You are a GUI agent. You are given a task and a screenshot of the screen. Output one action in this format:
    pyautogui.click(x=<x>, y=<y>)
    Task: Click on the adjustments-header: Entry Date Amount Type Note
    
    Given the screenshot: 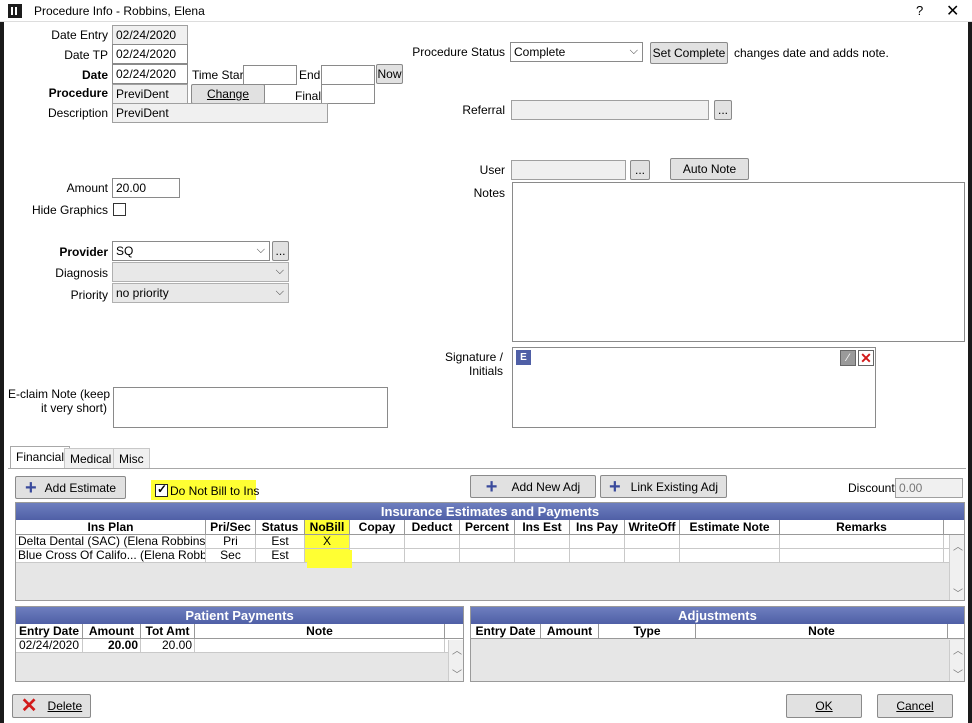 What is the action you would take?
    pyautogui.click(x=717, y=631)
    